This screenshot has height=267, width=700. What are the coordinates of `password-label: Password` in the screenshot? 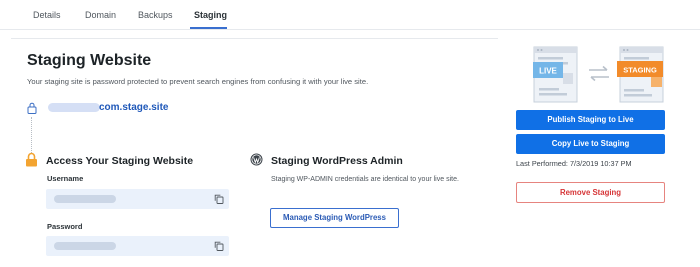 It's located at (65, 226).